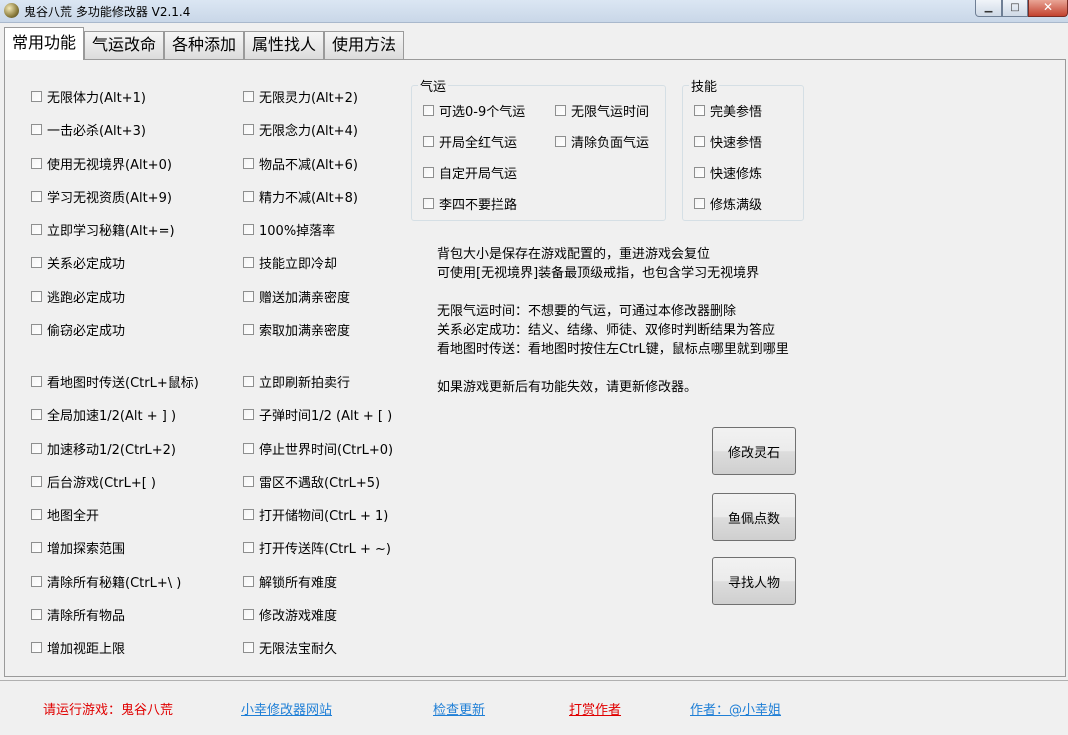  What do you see at coordinates (704, 87) in the screenshot?
I see `skill-group-title: 技能` at bounding box center [704, 87].